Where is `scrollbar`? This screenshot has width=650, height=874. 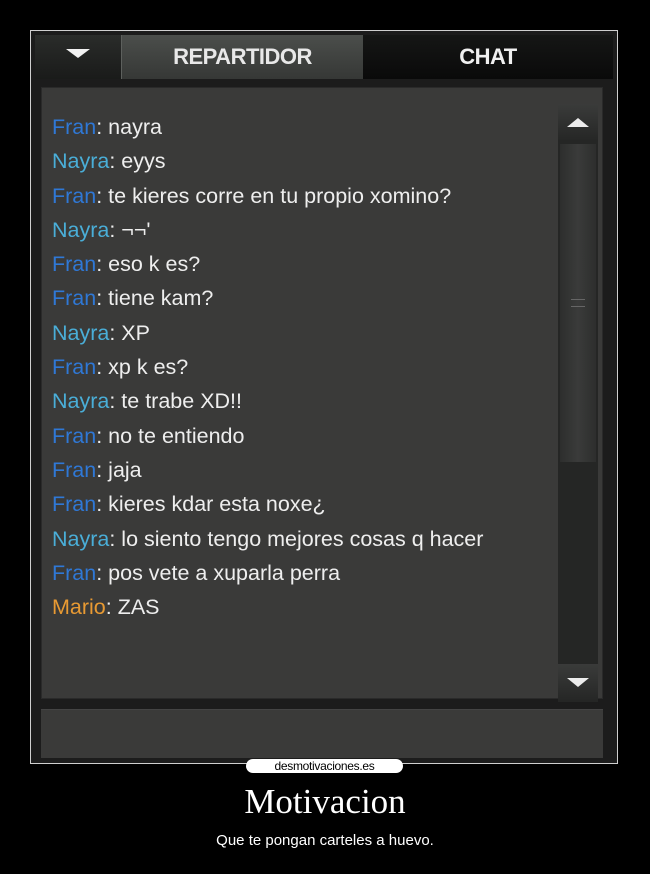 scrollbar is located at coordinates (578, 403).